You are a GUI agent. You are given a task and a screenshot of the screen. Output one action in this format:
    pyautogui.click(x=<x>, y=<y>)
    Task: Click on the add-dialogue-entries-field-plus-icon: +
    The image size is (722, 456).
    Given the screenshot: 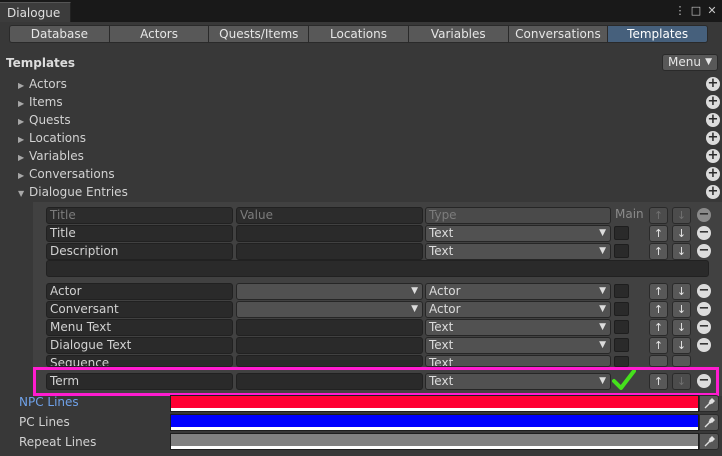 What is the action you would take?
    pyautogui.click(x=713, y=192)
    